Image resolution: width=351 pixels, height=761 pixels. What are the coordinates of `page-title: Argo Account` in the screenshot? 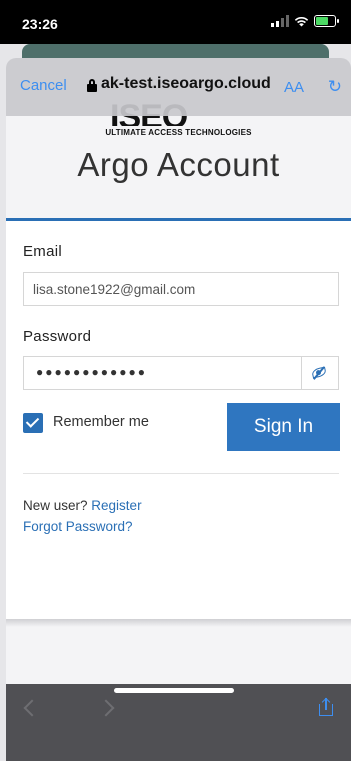 It's located at (178, 164).